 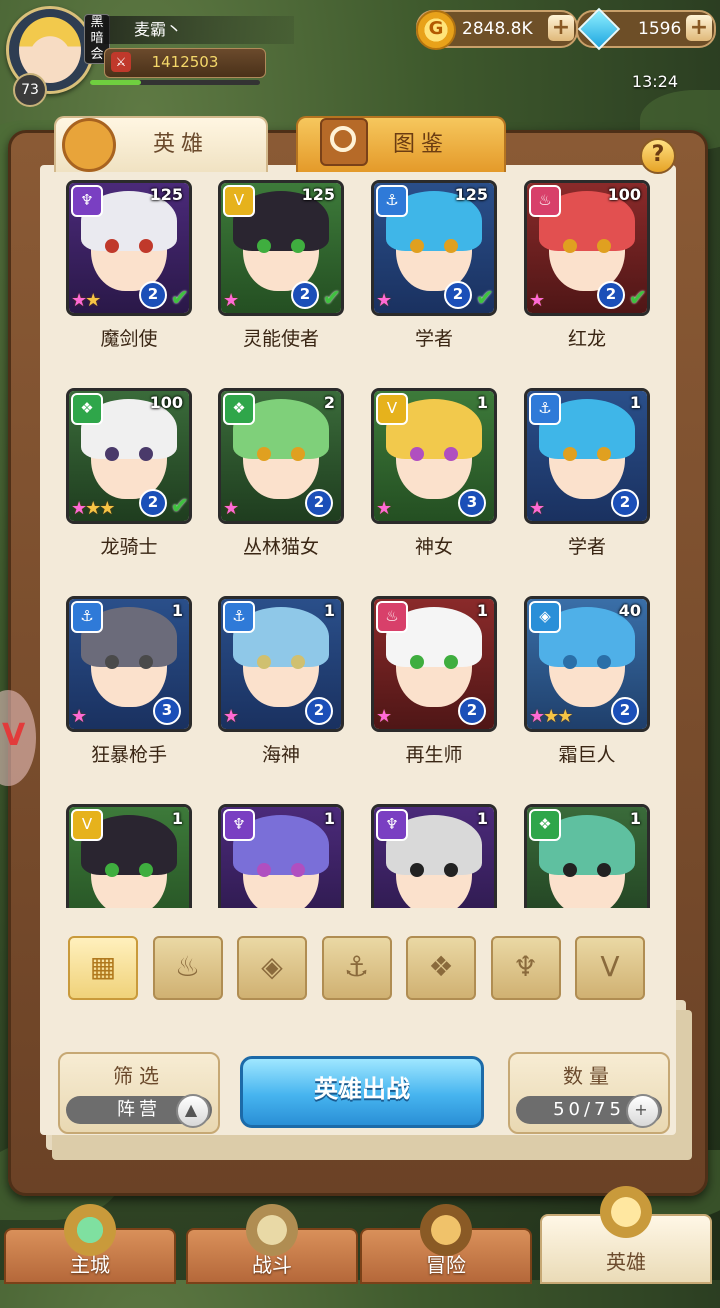 I want to click on hero-card: ◈ 40 ★★★ 2, so click(x=587, y=664).